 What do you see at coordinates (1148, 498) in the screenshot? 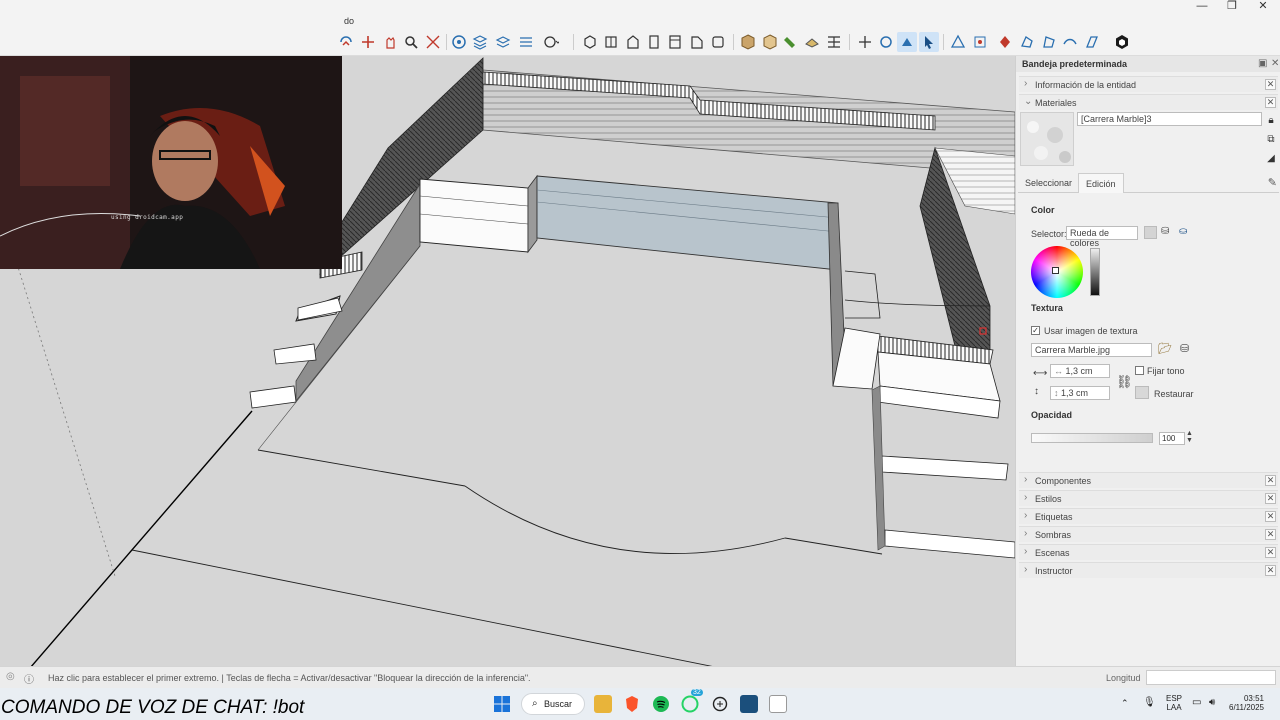
I see `section-styles: › Estilos ✕` at bounding box center [1148, 498].